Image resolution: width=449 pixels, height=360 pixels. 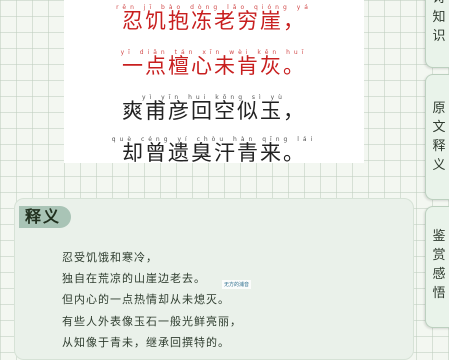 I want to click on poem-line-4: què céng yí chòu hàn qīng lái 却曾遗臭汗青来。, so click(x=214, y=150).